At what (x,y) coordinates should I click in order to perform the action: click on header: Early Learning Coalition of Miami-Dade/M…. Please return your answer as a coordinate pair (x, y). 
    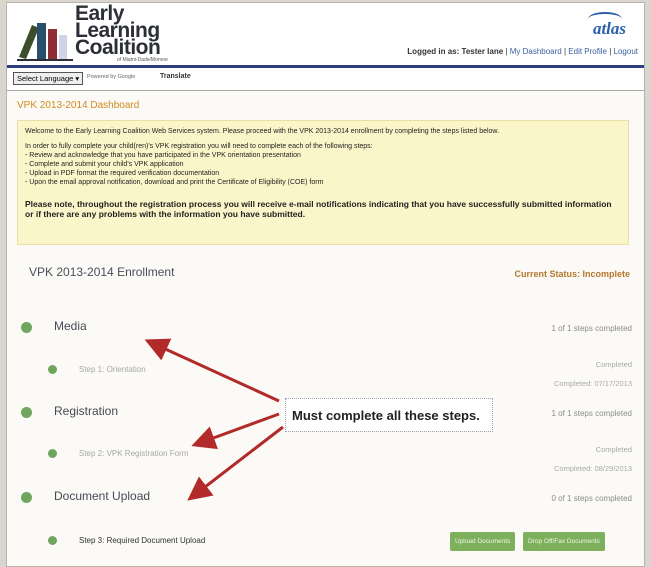
    Looking at the image, I should click on (325, 34).